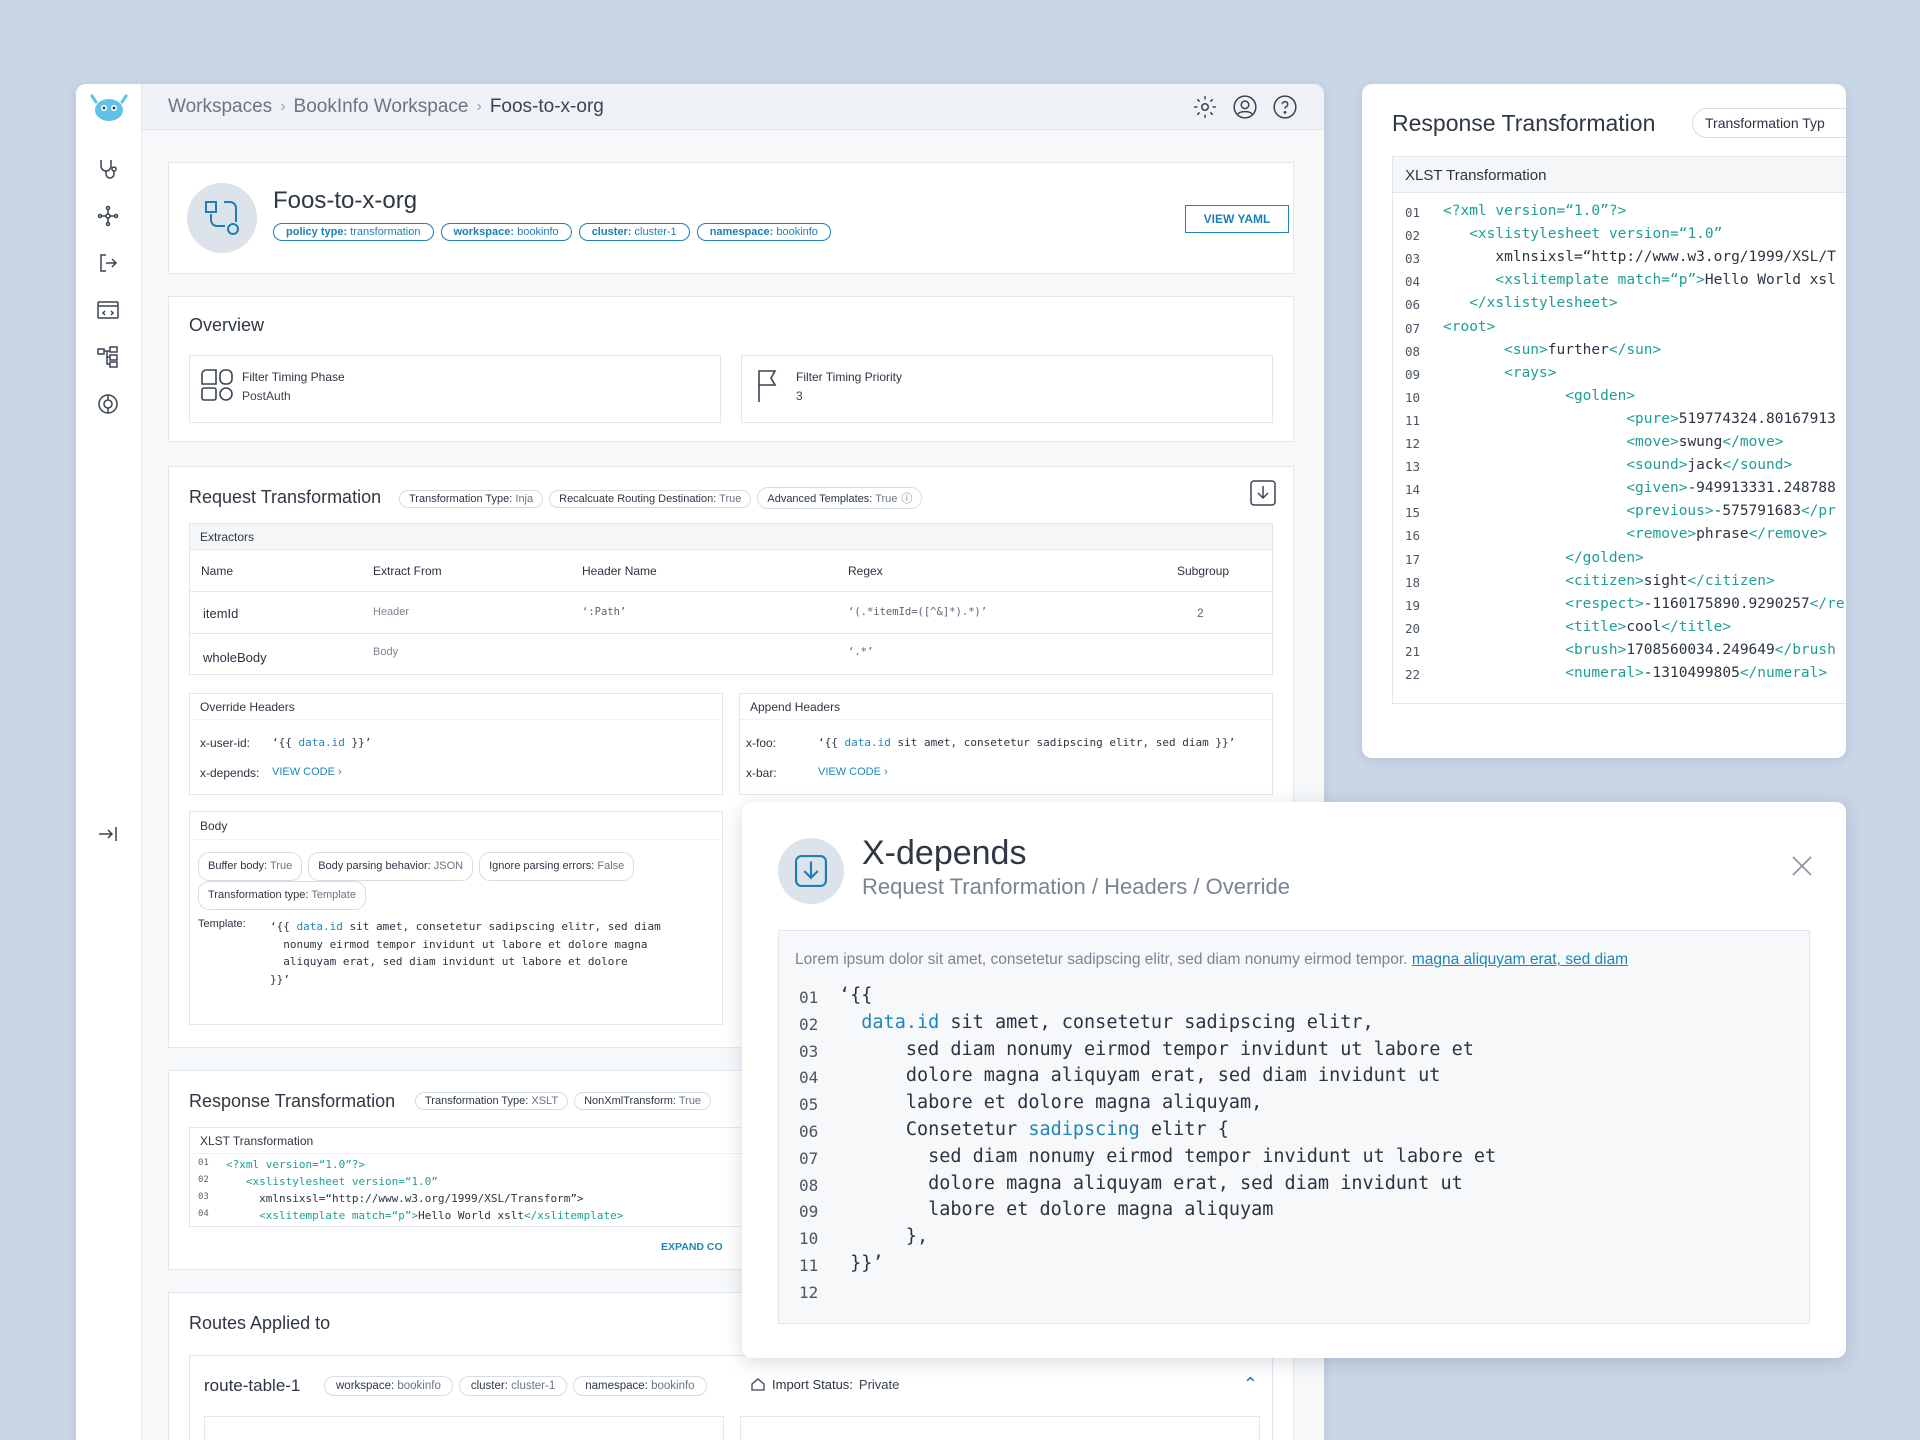 This screenshot has width=1920, height=1440. What do you see at coordinates (322, 742) in the screenshot?
I see `override-value: ‘{{ data.id }}’` at bounding box center [322, 742].